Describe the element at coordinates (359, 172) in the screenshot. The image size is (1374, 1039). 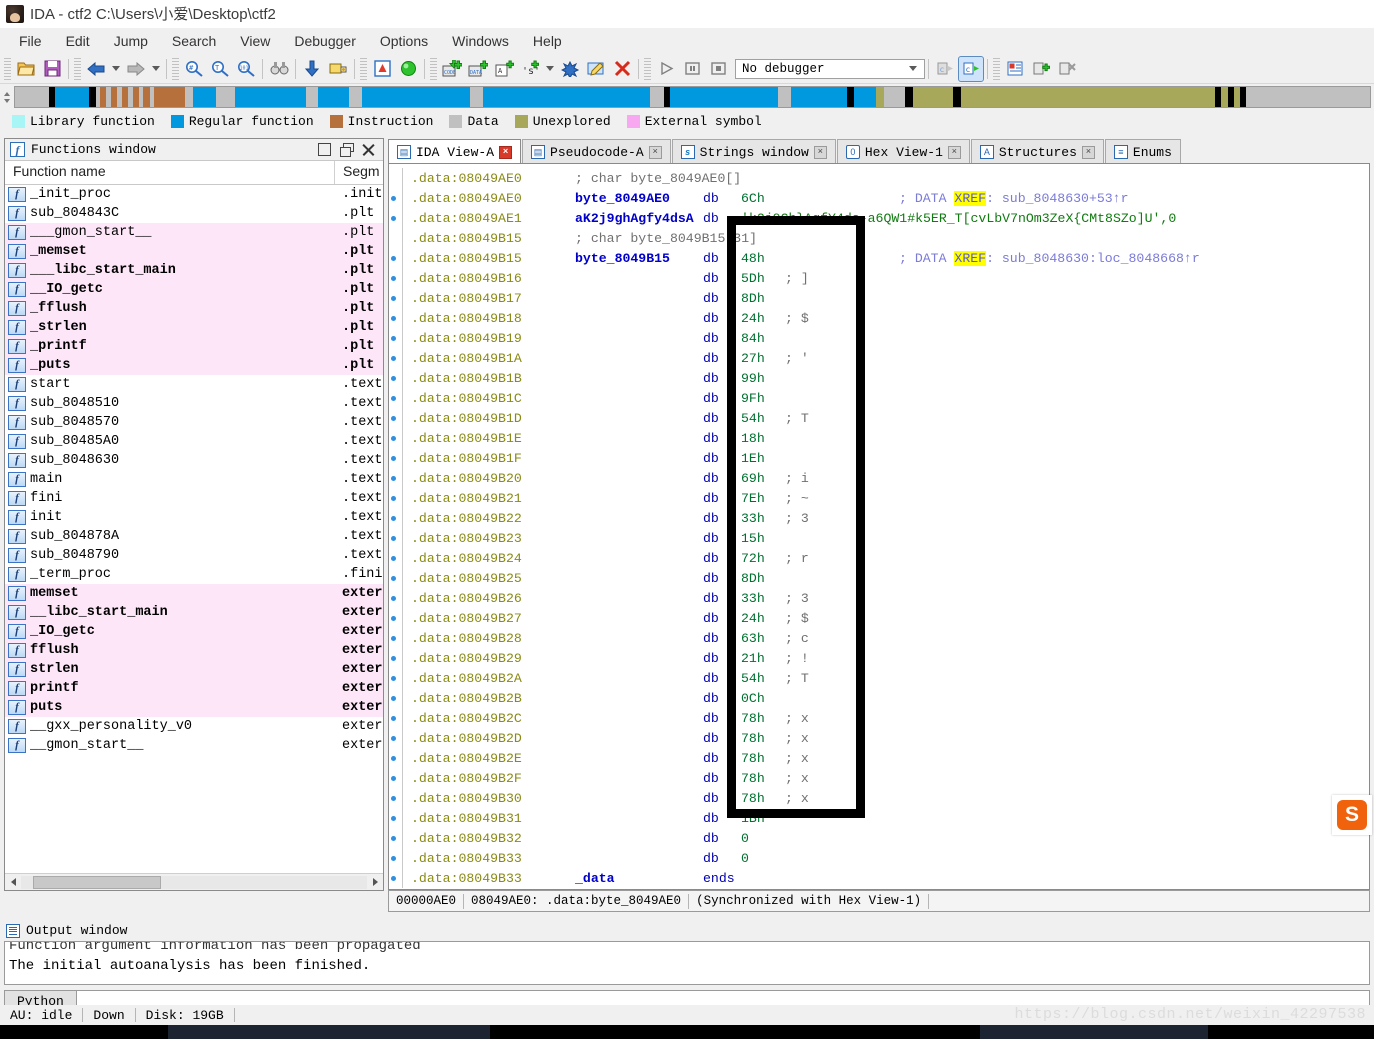
I see `column-header-segment: Segm` at that location.